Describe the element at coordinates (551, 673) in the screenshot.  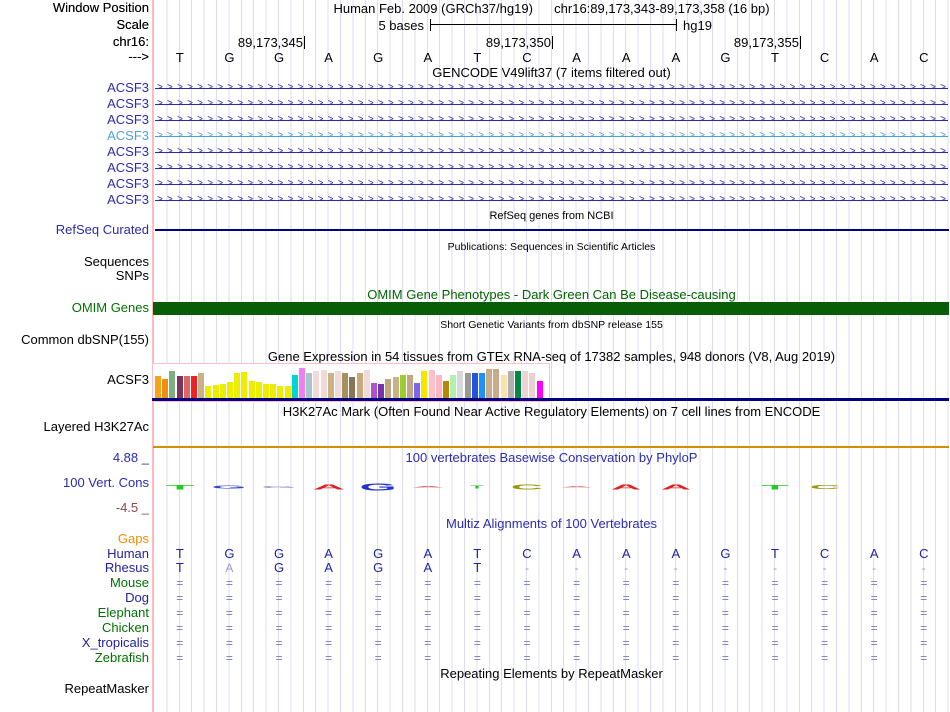
I see `repeatmasker-title: Repeating Elements by RepeatMasker` at that location.